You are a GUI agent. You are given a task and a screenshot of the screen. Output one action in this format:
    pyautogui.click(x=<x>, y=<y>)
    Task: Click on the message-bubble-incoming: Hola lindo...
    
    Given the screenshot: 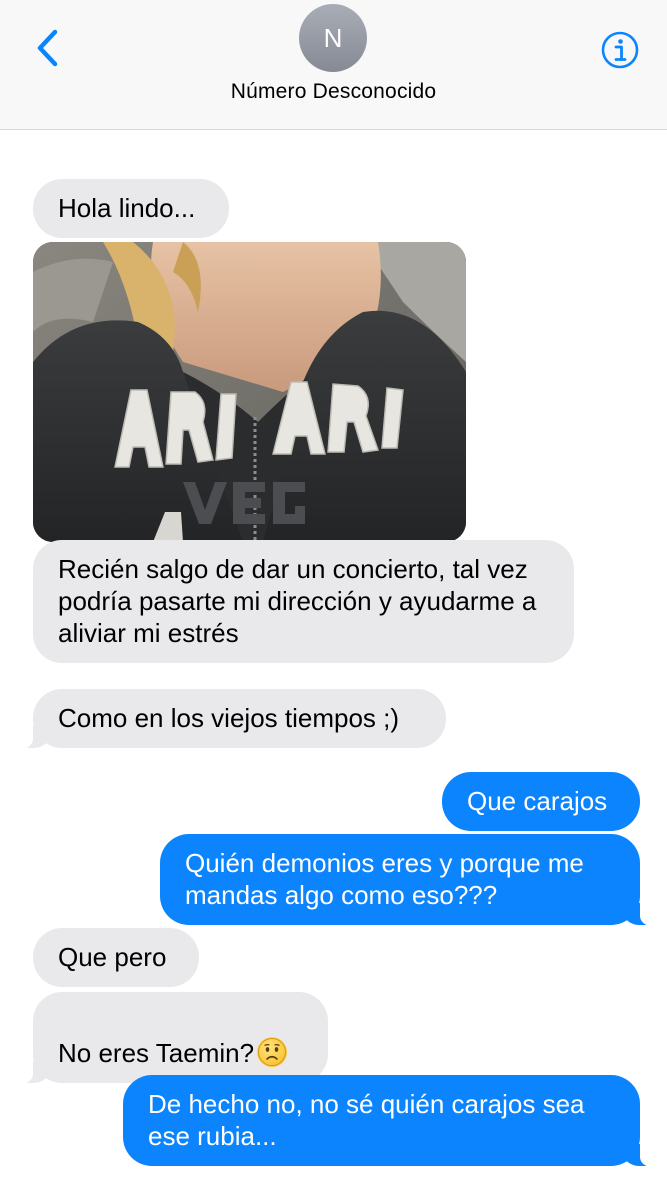 What is the action you would take?
    pyautogui.click(x=131, y=208)
    